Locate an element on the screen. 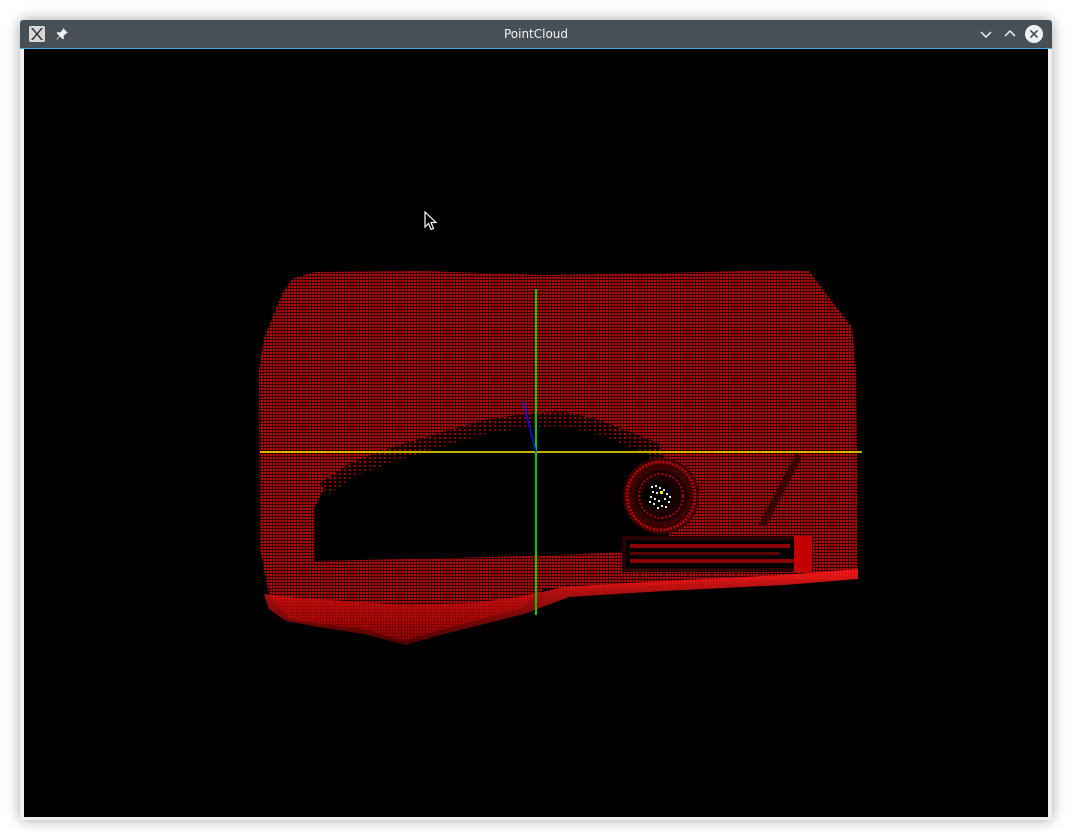 This screenshot has height=837, width=1072. close-button is located at coordinates (1034, 34).